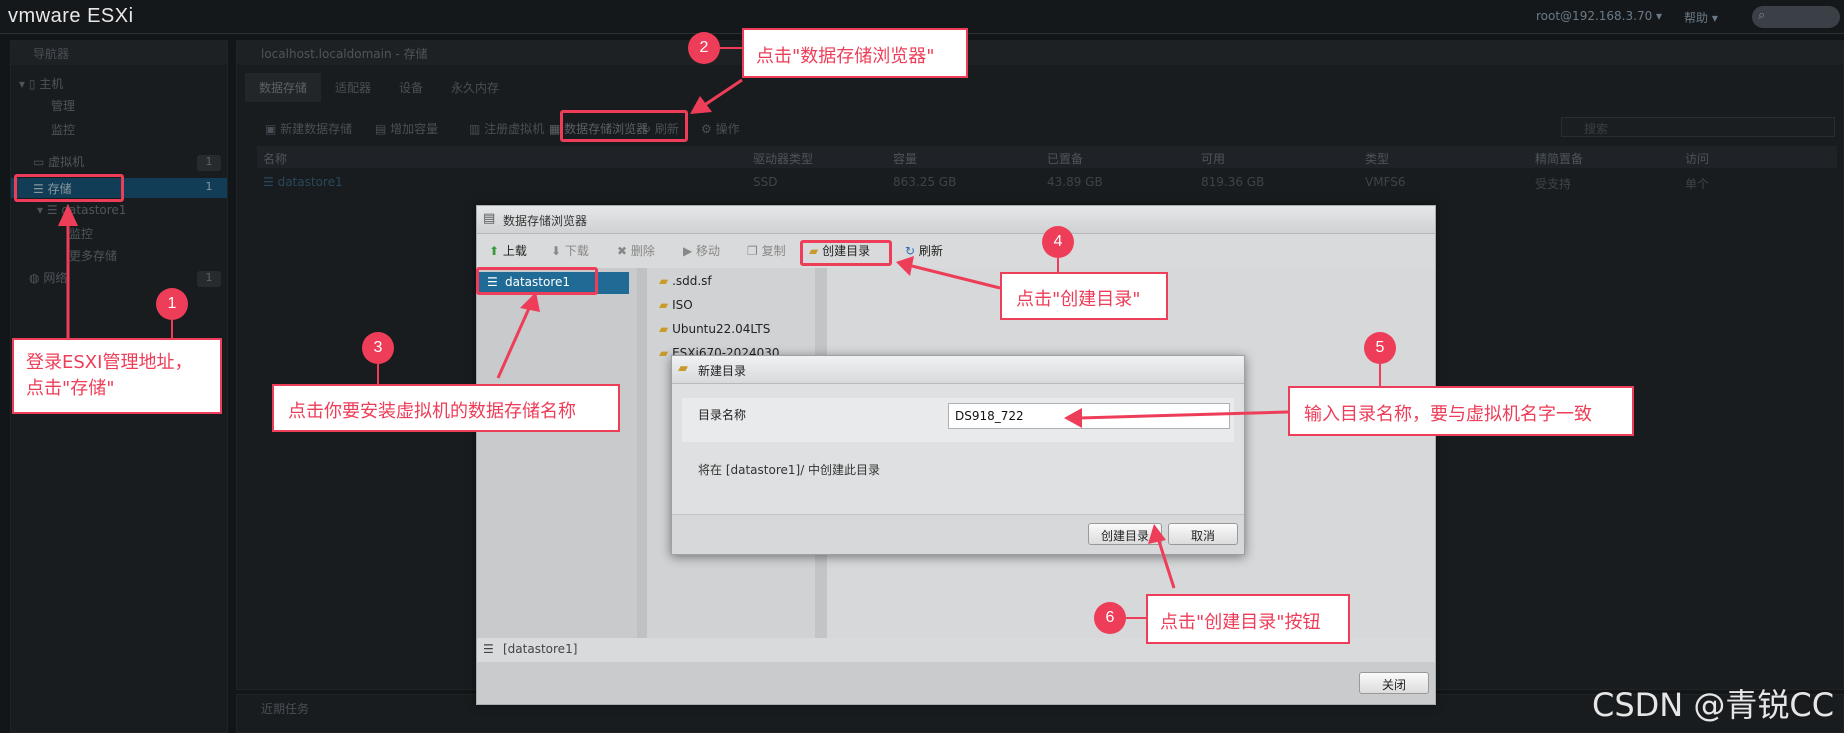 The image size is (1844, 733). I want to click on browser-toolbar: ⬆ 上载 ⬇ 下载 ✖ 删除 ▶ 移动 ❐ 复制 ▰ 创建目录 ↻ 刷新, so click(956, 249).